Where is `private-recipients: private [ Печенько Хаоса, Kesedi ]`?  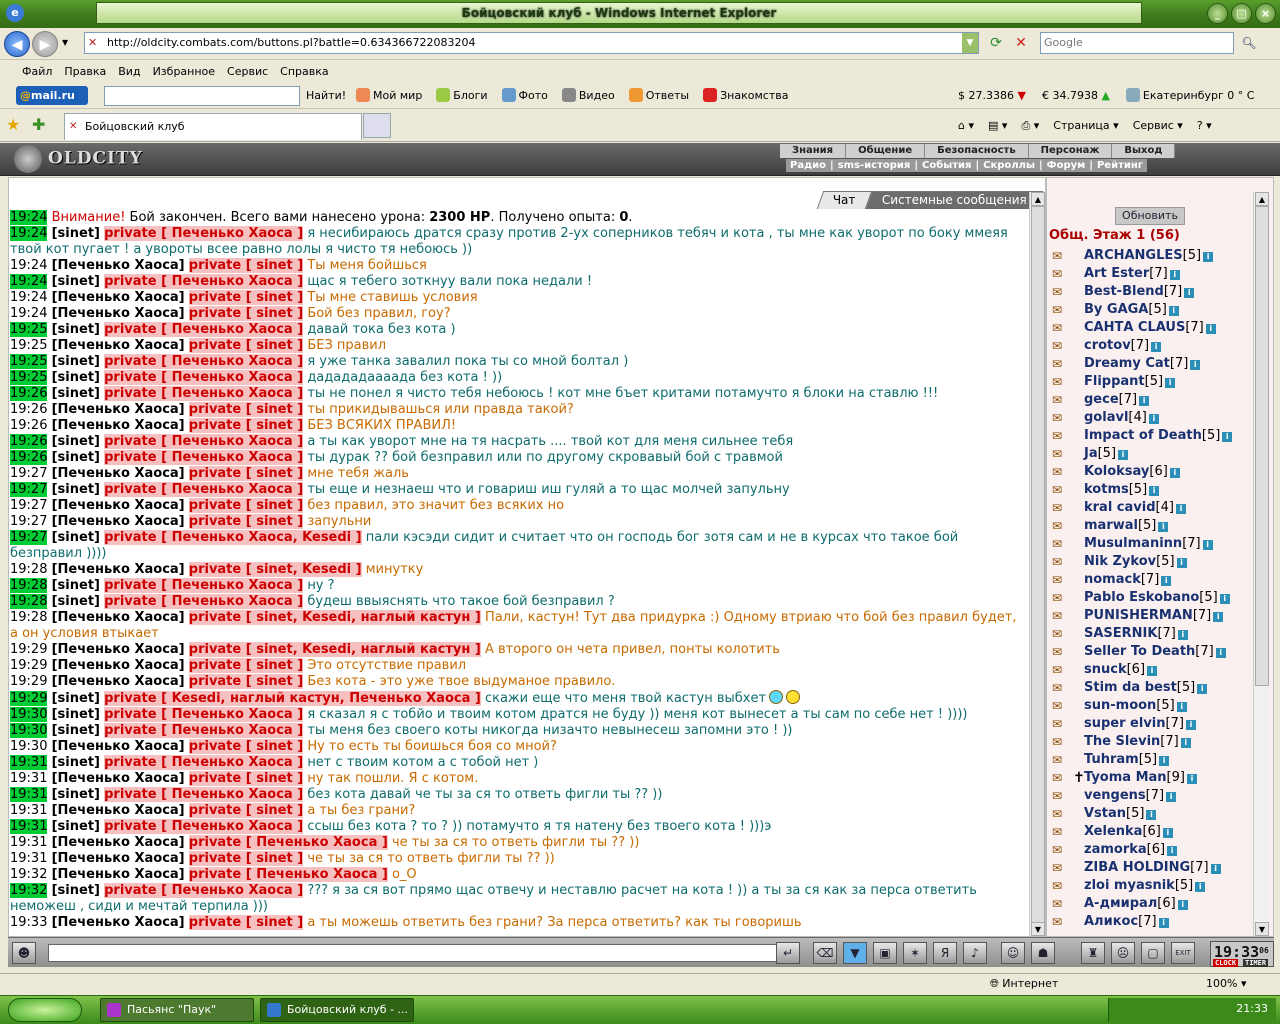 private-recipients: private [ Печенько Хаоса, Kesedi ] is located at coordinates (233, 537).